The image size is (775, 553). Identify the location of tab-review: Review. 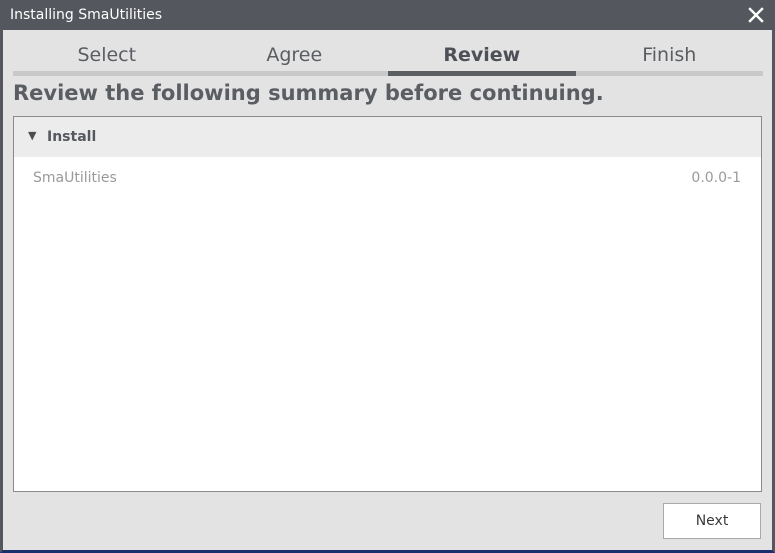
(482, 53).